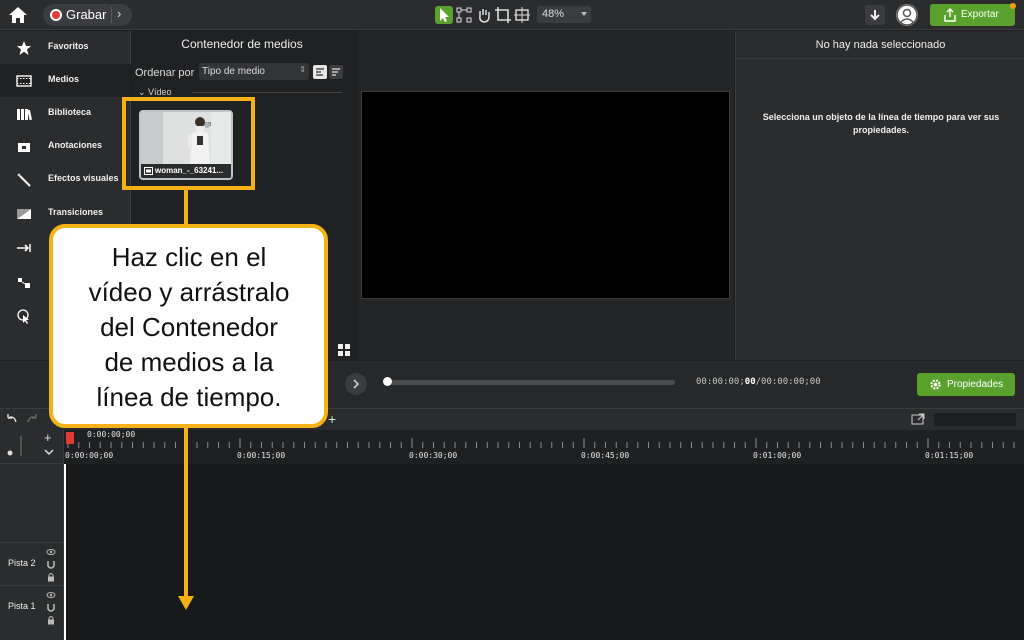 The height and width of the screenshot is (640, 1024). Describe the element at coordinates (444, 15) in the screenshot. I see `select-tool-button` at that location.